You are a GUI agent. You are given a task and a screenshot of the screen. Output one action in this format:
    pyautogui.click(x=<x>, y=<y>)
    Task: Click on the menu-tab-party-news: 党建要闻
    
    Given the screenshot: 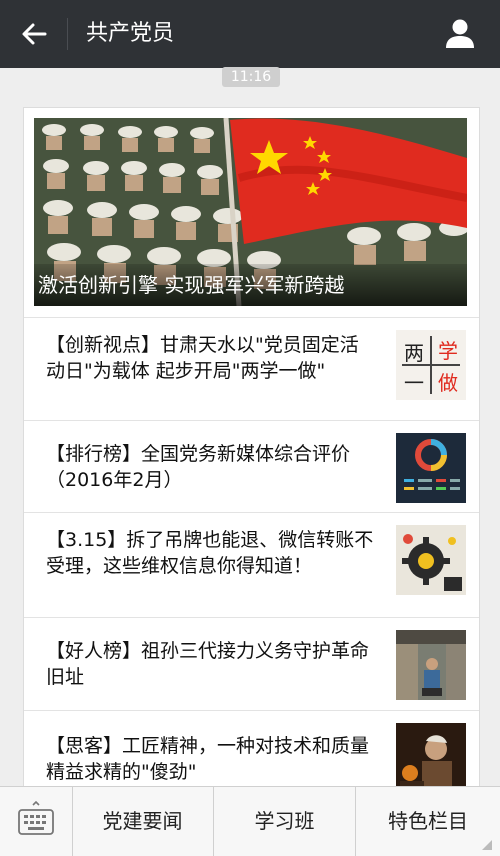 What is the action you would take?
    pyautogui.click(x=143, y=821)
    